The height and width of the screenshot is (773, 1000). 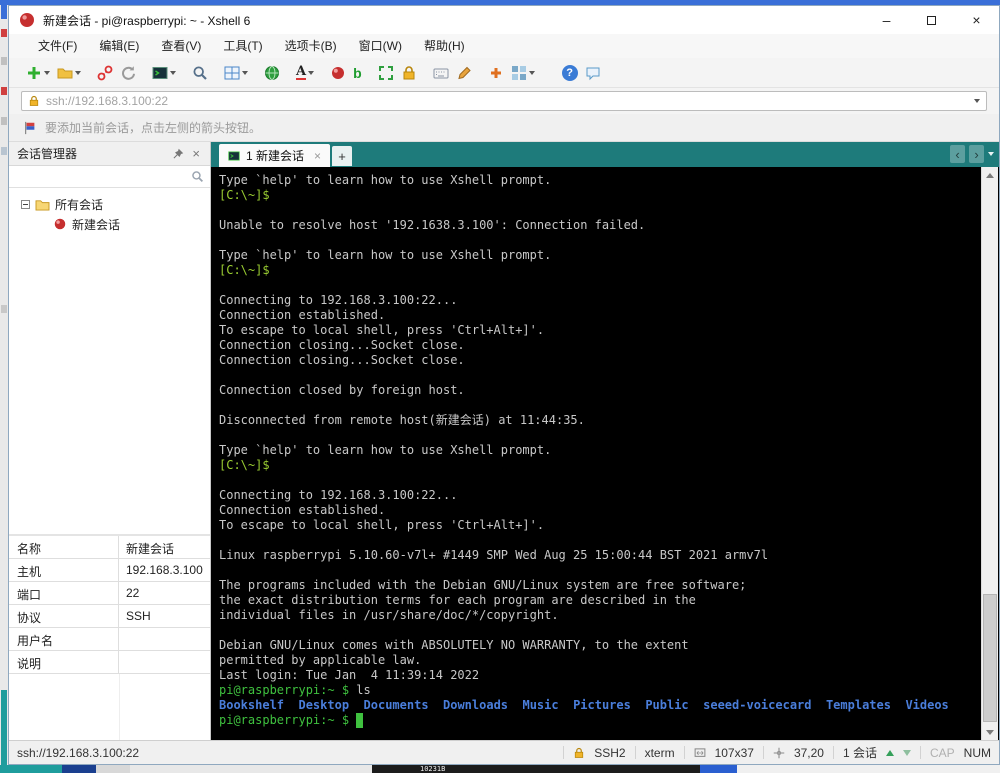 I want to click on property-row-host: 主机 192.168.3.100, so click(x=109, y=570).